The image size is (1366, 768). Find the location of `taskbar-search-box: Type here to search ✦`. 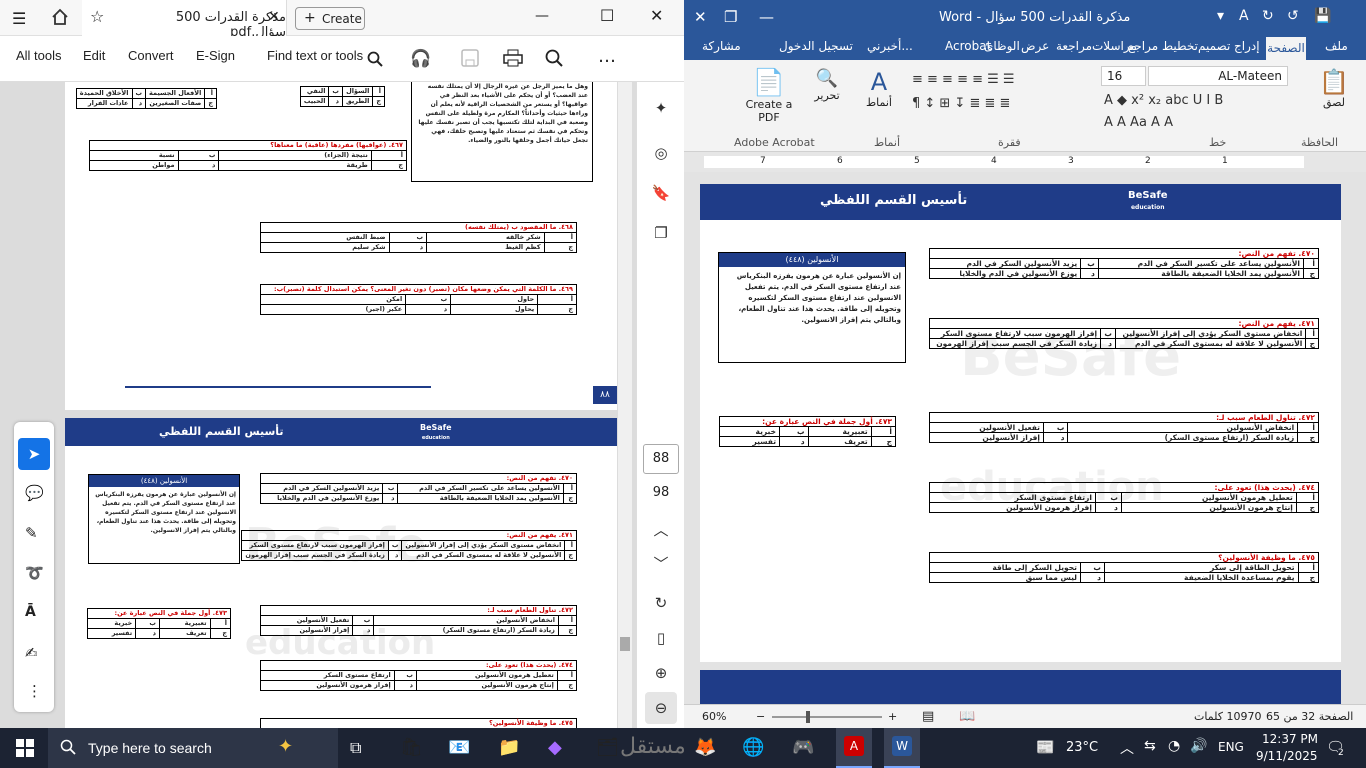

taskbar-search-box: Type here to search ✦ is located at coordinates (193, 748).